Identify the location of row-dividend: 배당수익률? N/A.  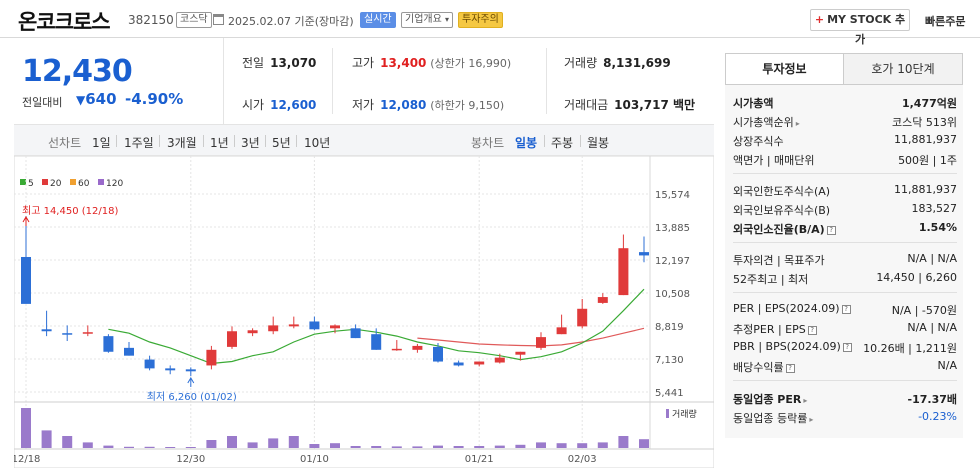
(845, 367).